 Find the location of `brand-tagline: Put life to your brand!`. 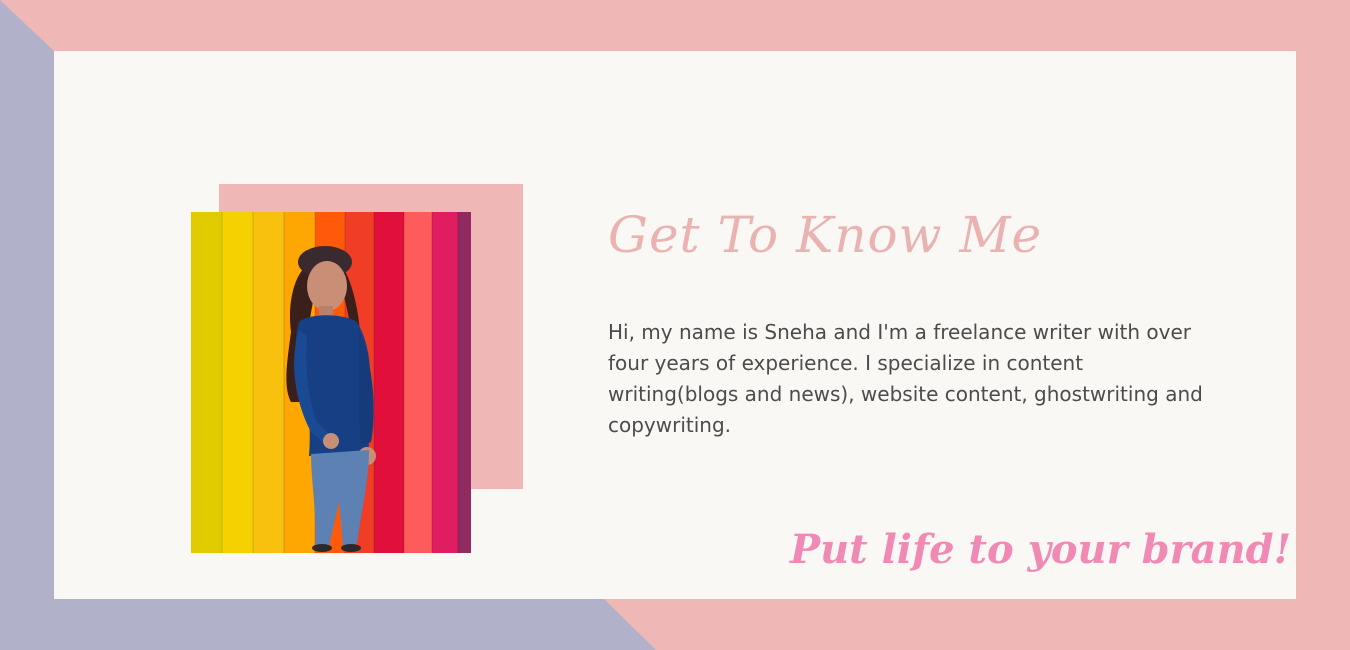

brand-tagline: Put life to your brand! is located at coordinates (1041, 549).